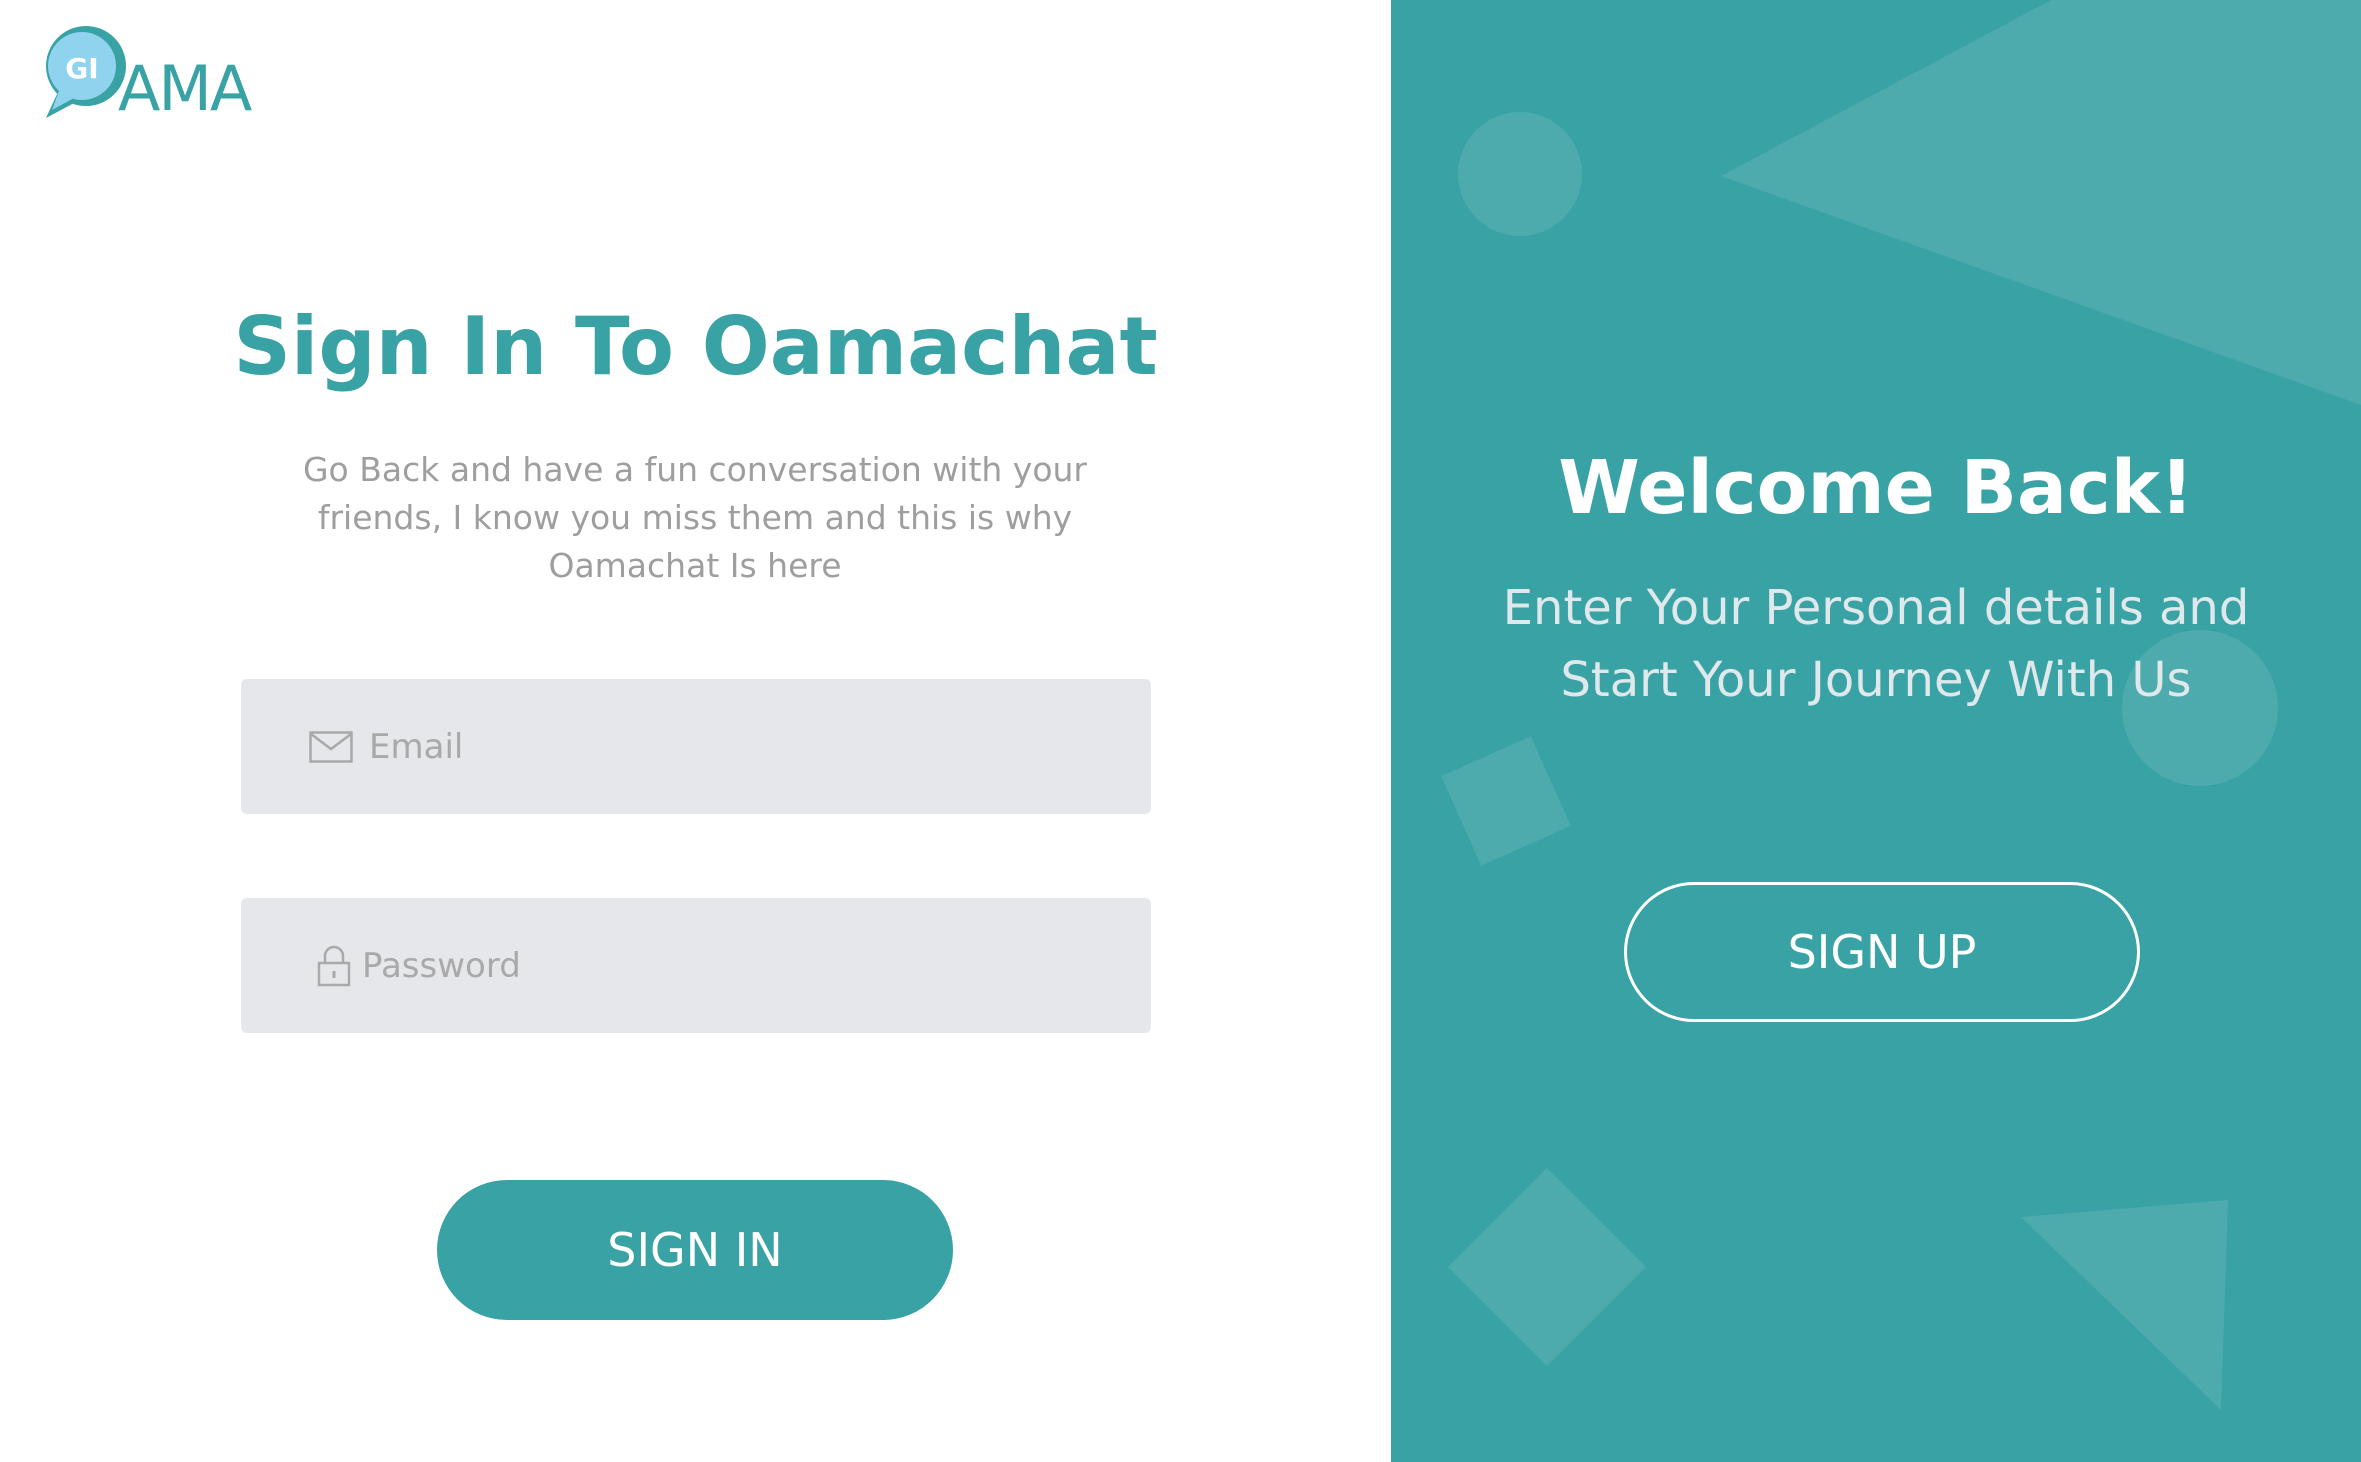  What do you see at coordinates (695, 565) in the screenshot?
I see `signin-subtitle-line: Oamachat Is here` at bounding box center [695, 565].